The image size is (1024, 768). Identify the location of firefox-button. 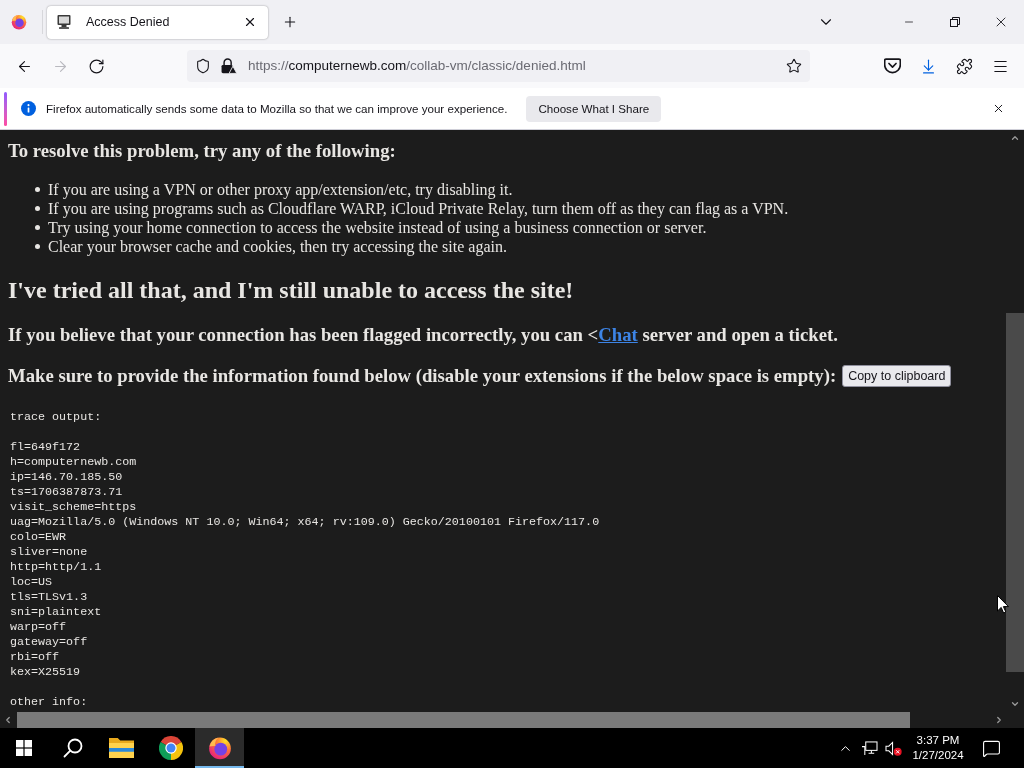
(219, 748).